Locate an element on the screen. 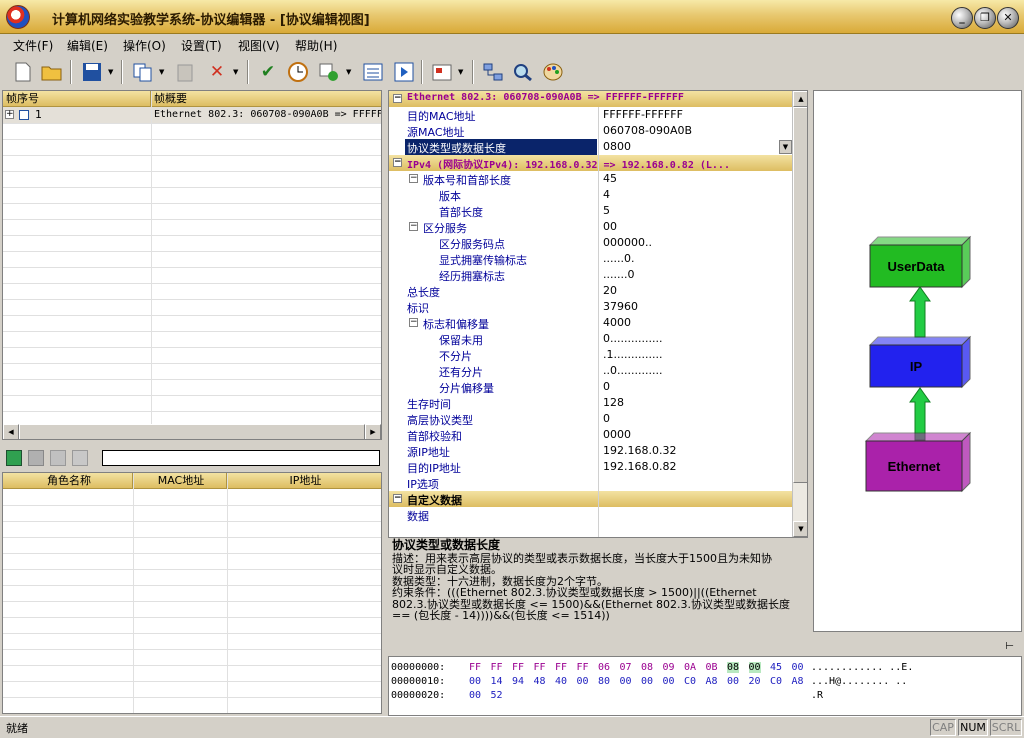 The image size is (1024, 738). menu-help: 帮助(H) is located at coordinates (316, 45).